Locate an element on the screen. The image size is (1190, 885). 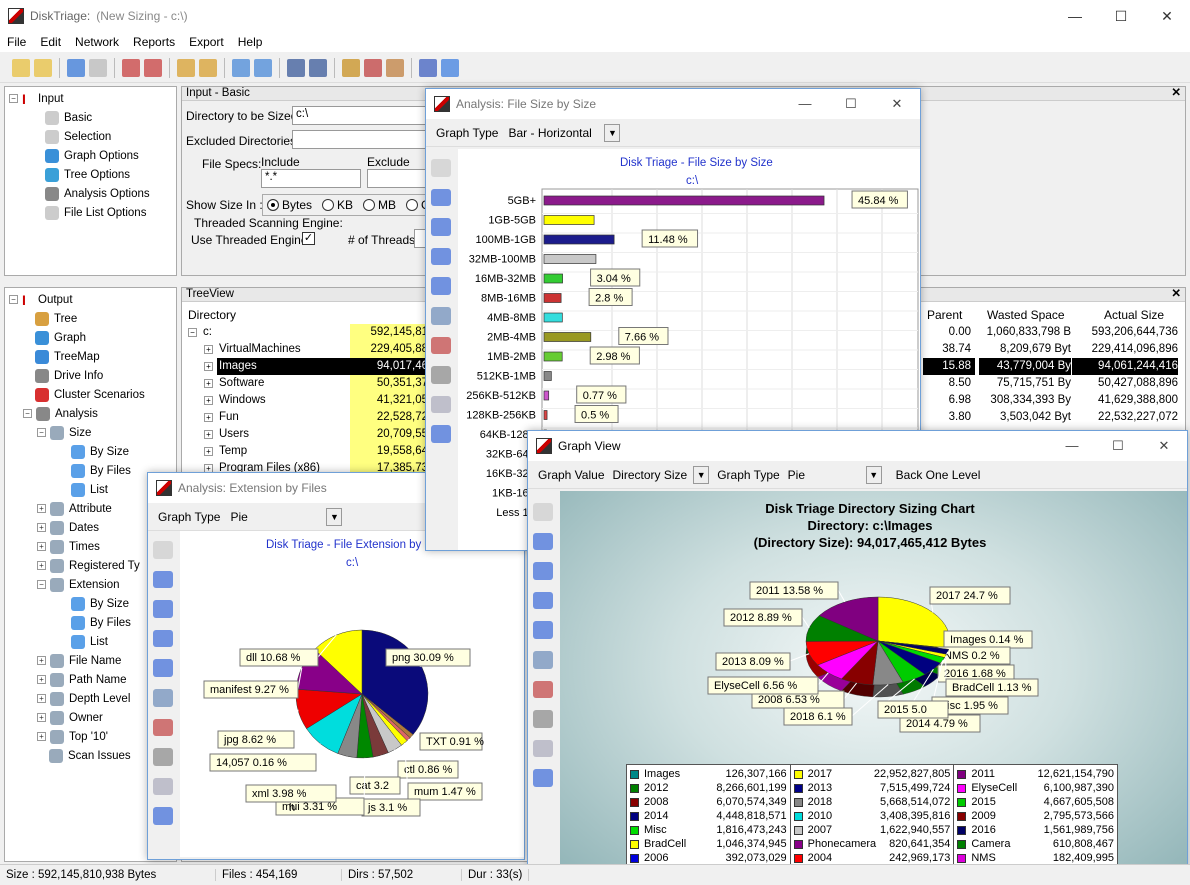
size-option-kb: KB is located at coordinates (337, 205).